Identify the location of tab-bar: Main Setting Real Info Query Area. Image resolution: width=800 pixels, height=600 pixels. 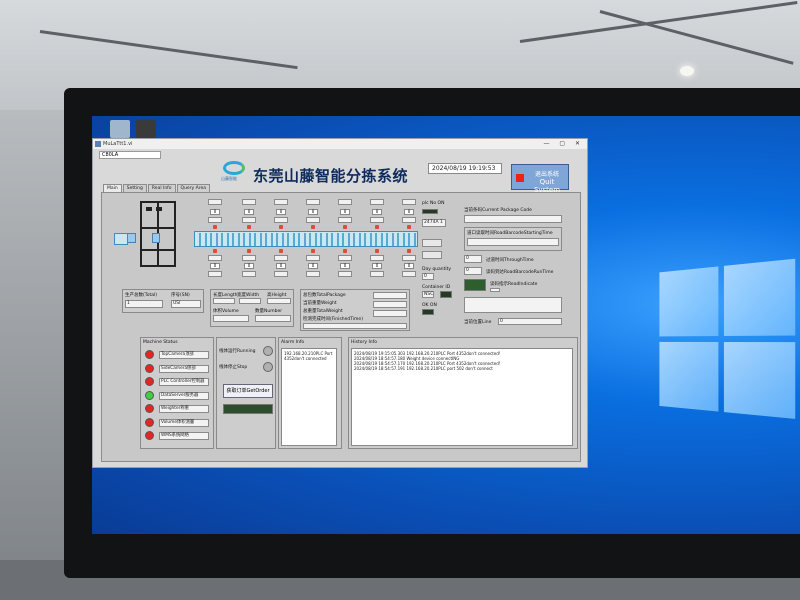
(157, 188).